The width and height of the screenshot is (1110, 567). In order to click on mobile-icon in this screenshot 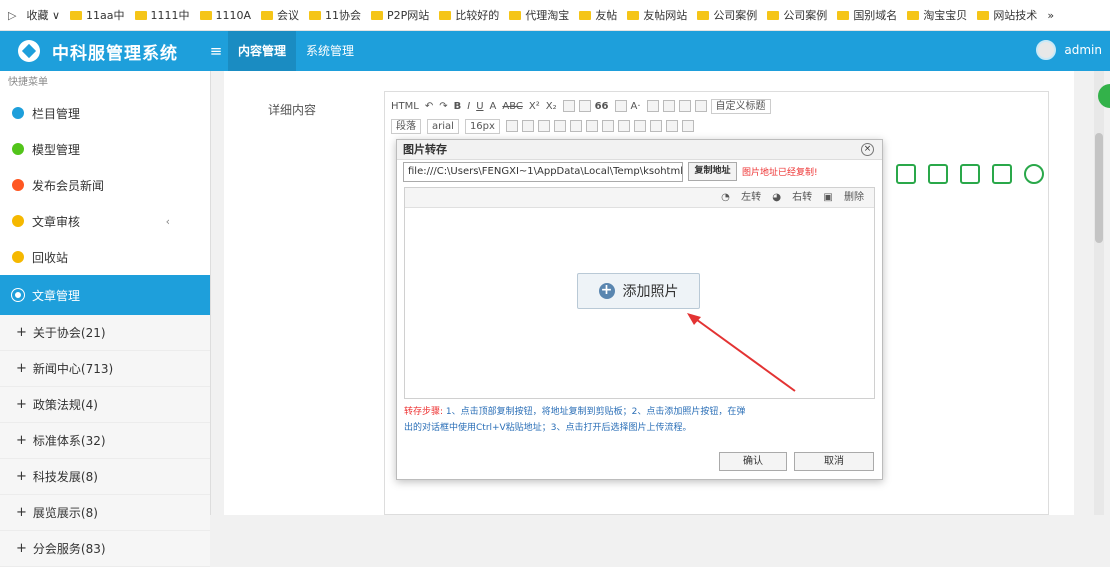, I will do `click(906, 174)`.